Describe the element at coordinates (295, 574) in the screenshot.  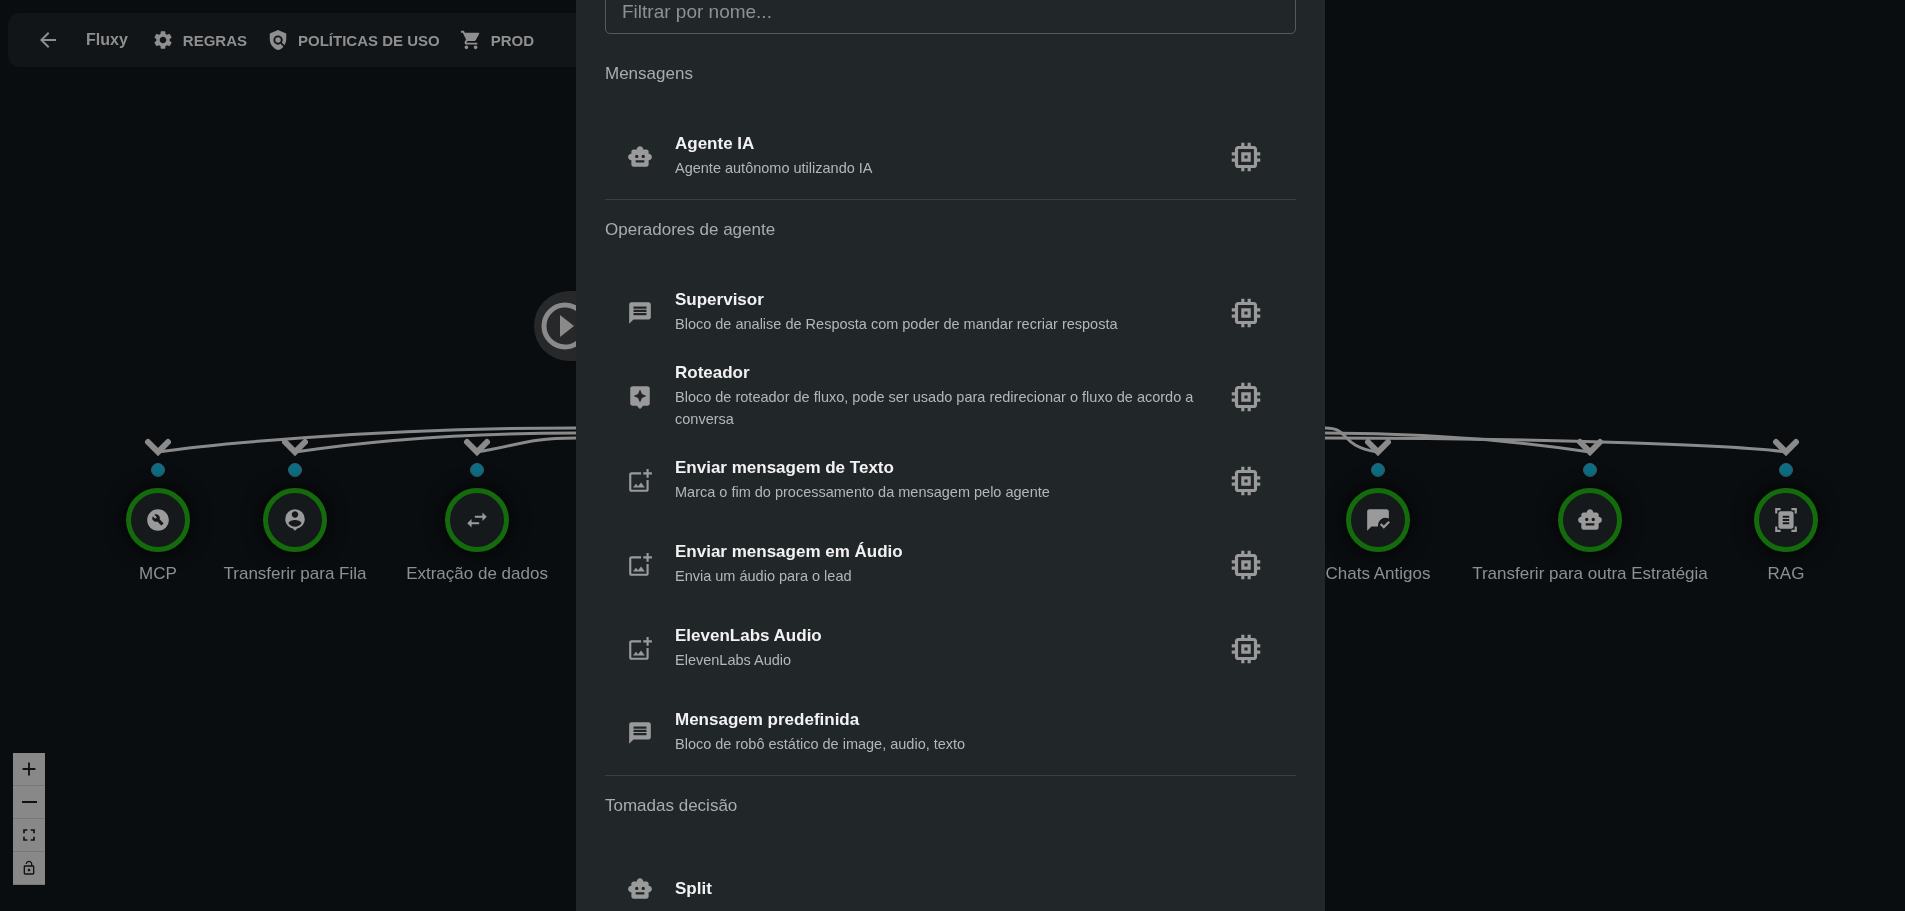
I see `node-label: Transferir para Fila` at that location.